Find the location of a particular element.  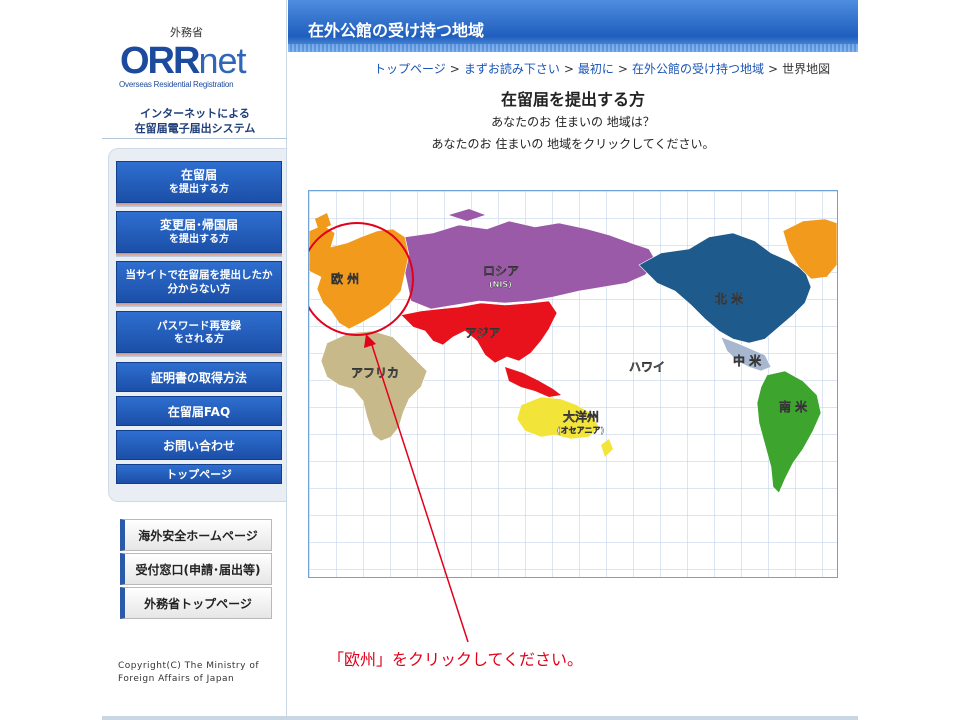

divider is located at coordinates (194, 138).